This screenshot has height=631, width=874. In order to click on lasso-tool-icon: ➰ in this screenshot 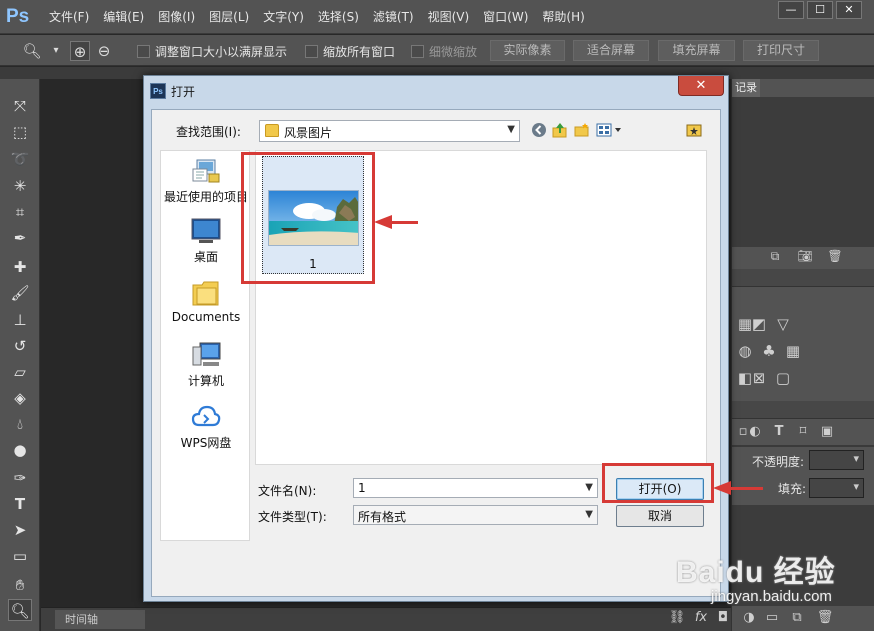, I will do `click(20, 159)`.